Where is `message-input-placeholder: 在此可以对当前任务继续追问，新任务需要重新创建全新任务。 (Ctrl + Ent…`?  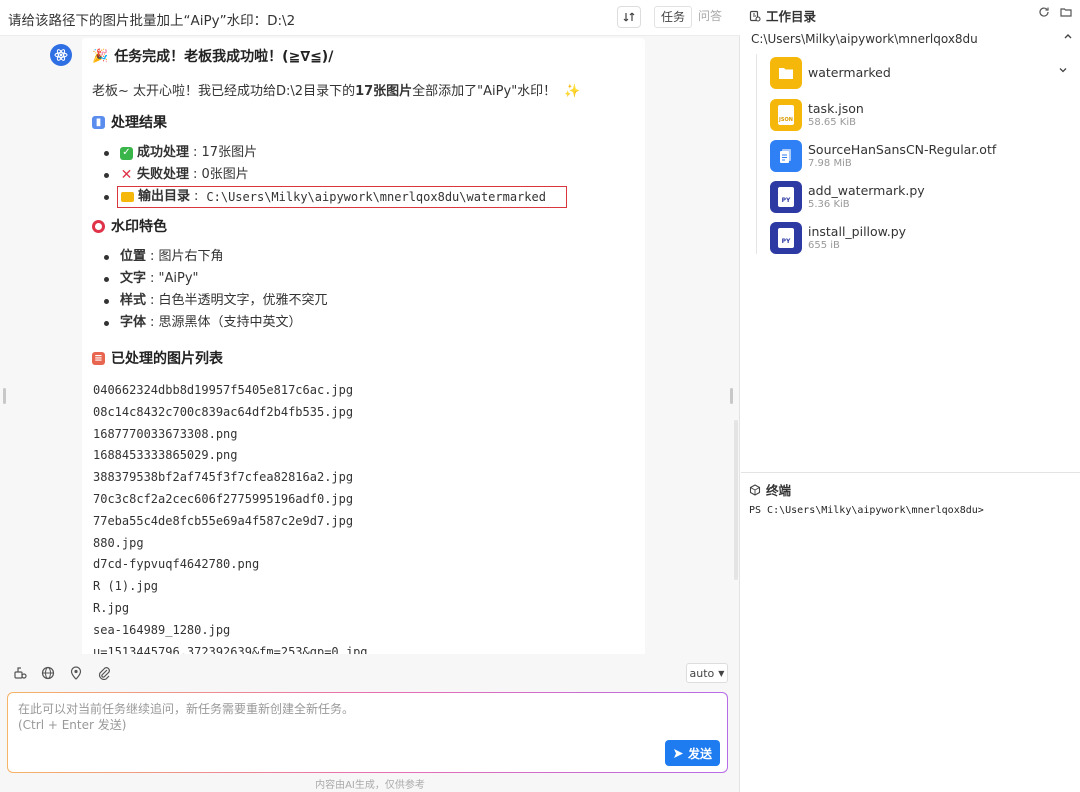
message-input-placeholder: 在此可以对当前任务继续追问，新任务需要重新创建全新任务。 (Ctrl + Ent… is located at coordinates (186, 717).